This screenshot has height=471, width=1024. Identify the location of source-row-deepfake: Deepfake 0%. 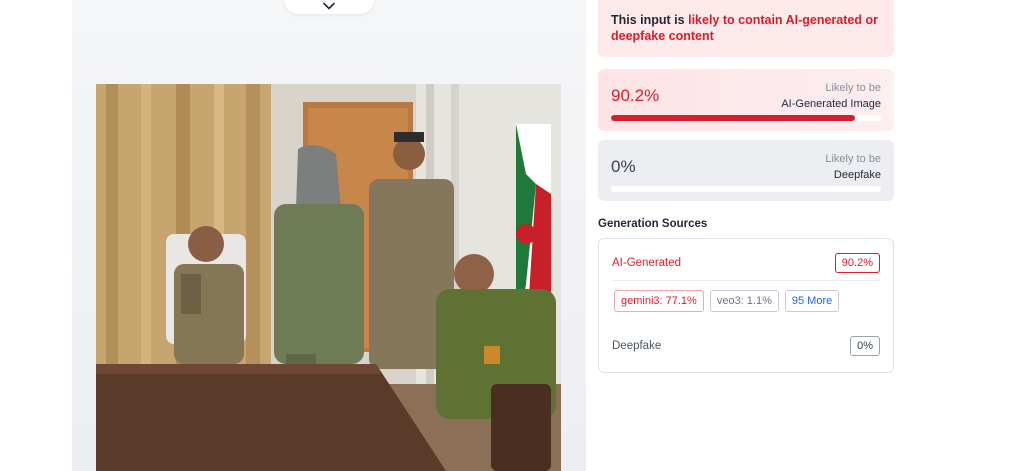
(746, 346).